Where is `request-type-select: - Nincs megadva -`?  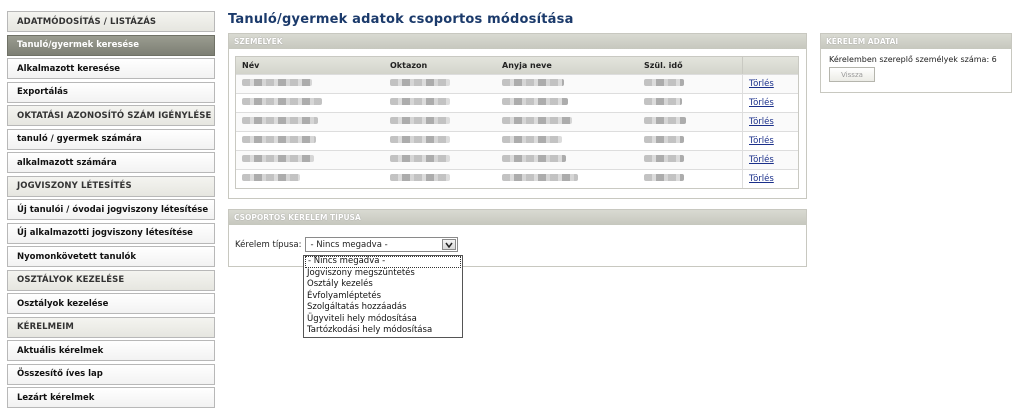 request-type-select: - Nincs megadva - is located at coordinates (382, 244).